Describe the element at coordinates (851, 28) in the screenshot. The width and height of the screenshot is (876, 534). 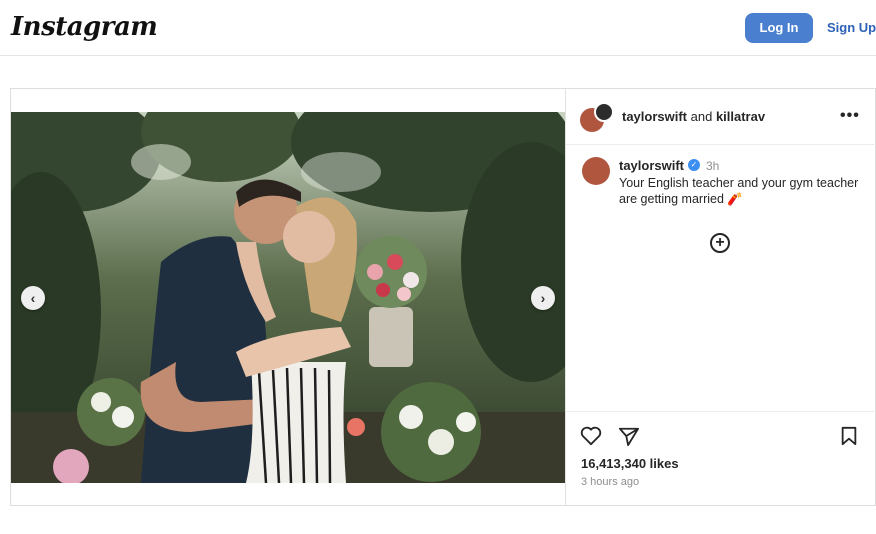
I see `signup-link: Sign Up` at that location.